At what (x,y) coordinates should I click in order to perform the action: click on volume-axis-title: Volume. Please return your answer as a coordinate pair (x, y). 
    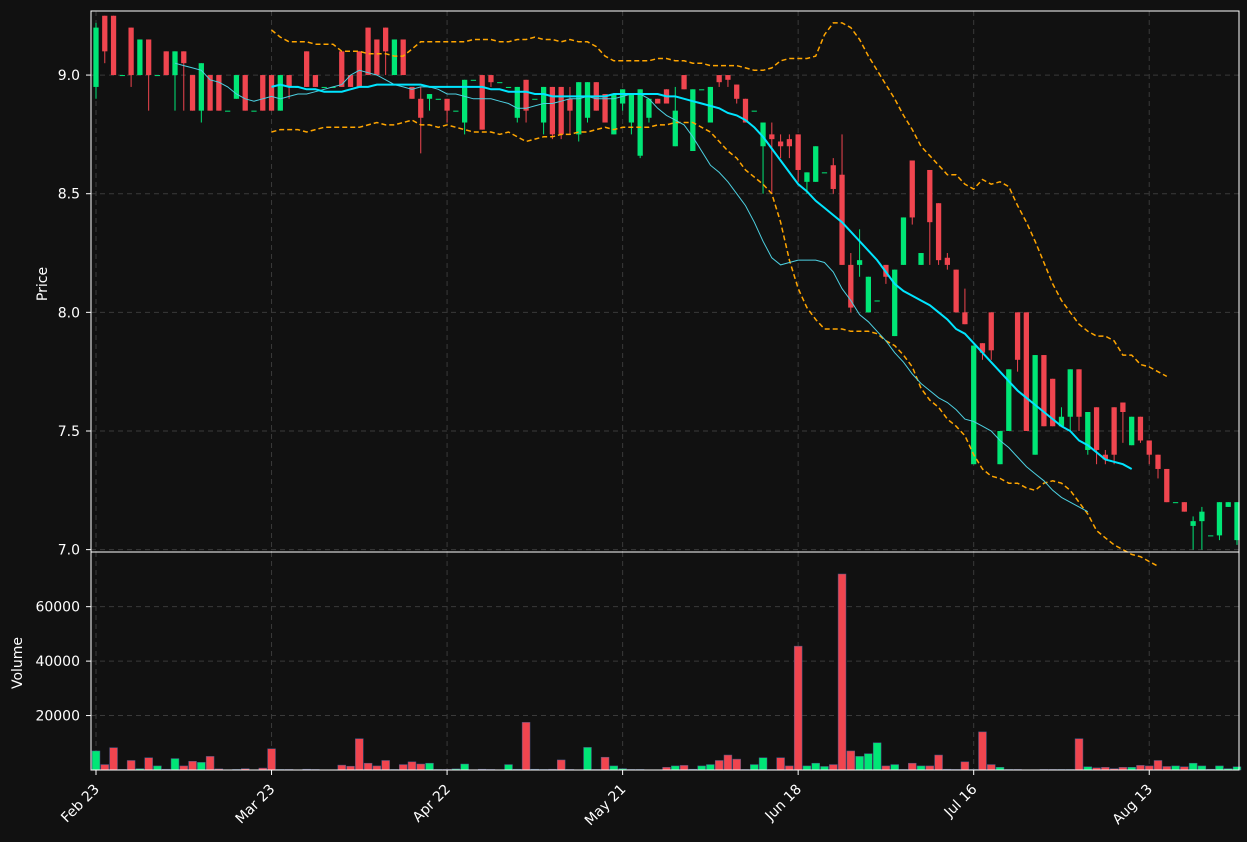
    Looking at the image, I should click on (18, 663).